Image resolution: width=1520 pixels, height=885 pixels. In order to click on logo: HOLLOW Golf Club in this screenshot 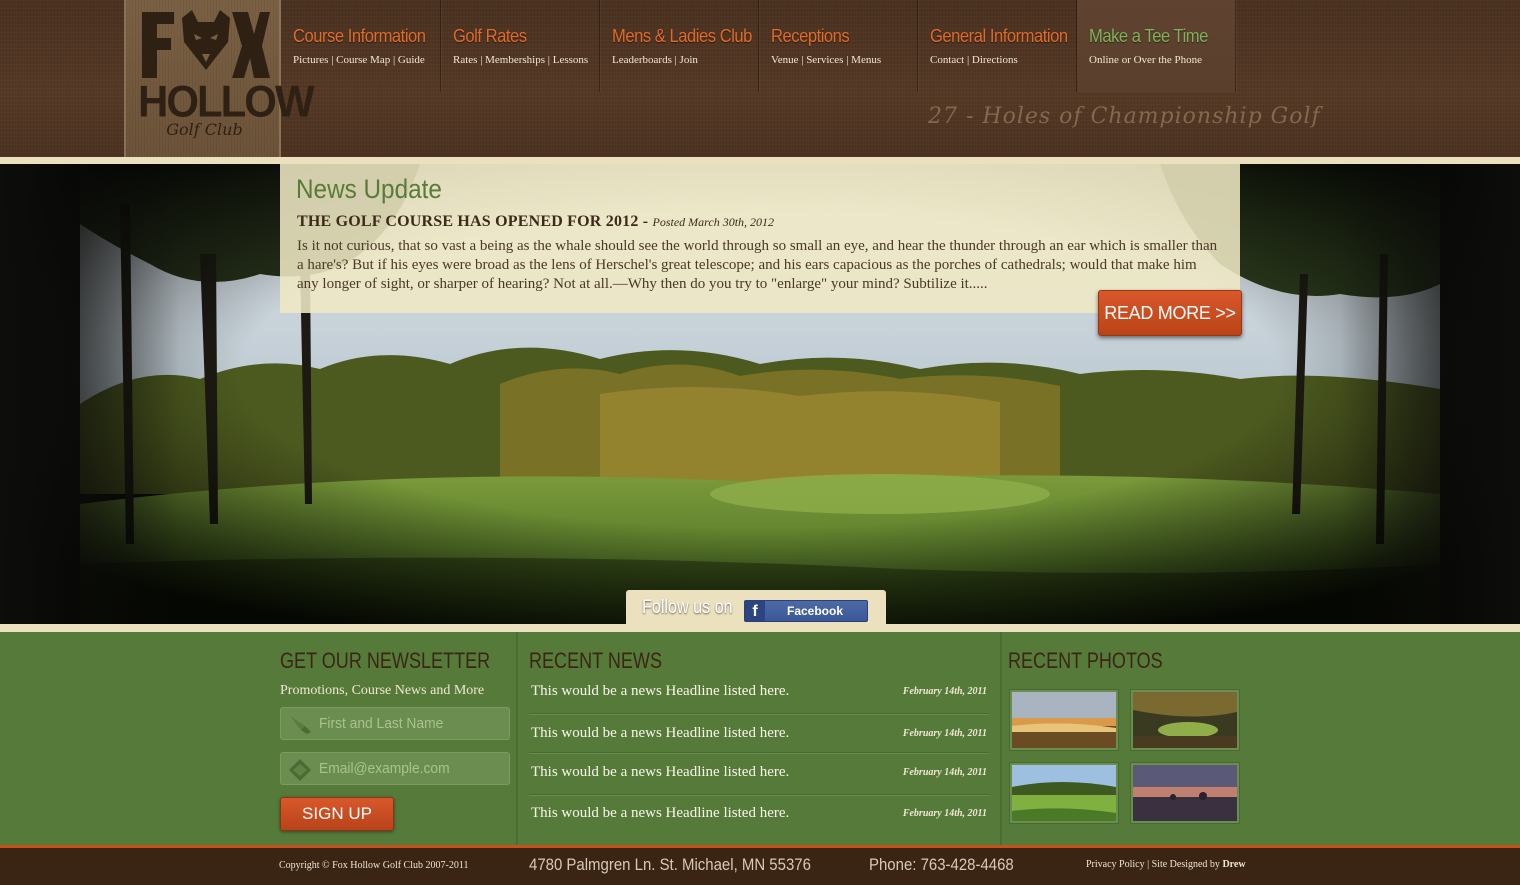, I will do `click(219, 78)`.